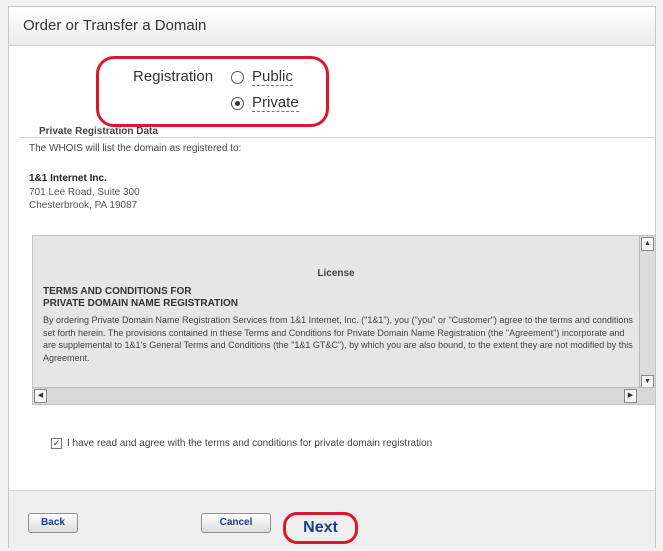 This screenshot has height=551, width=663. What do you see at coordinates (337, 137) in the screenshot?
I see `section-divider` at bounding box center [337, 137].